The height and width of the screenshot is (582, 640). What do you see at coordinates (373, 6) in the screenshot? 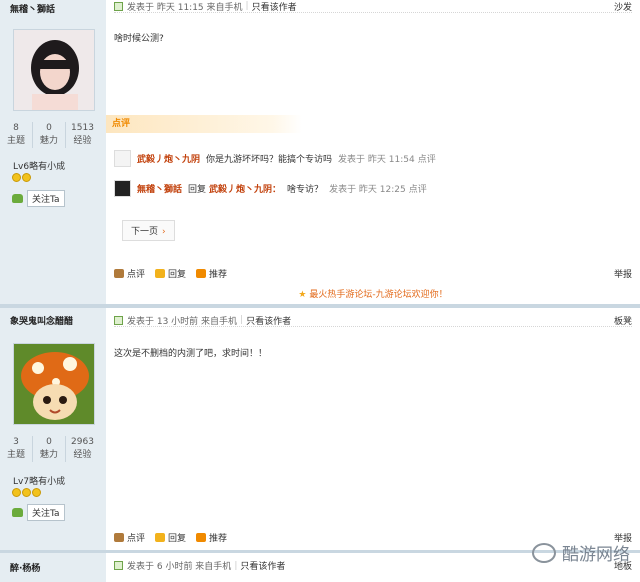
I see `post-header: 发表于 昨天 11:15 来自手机 | 只看该作者 沙发` at bounding box center [373, 6].